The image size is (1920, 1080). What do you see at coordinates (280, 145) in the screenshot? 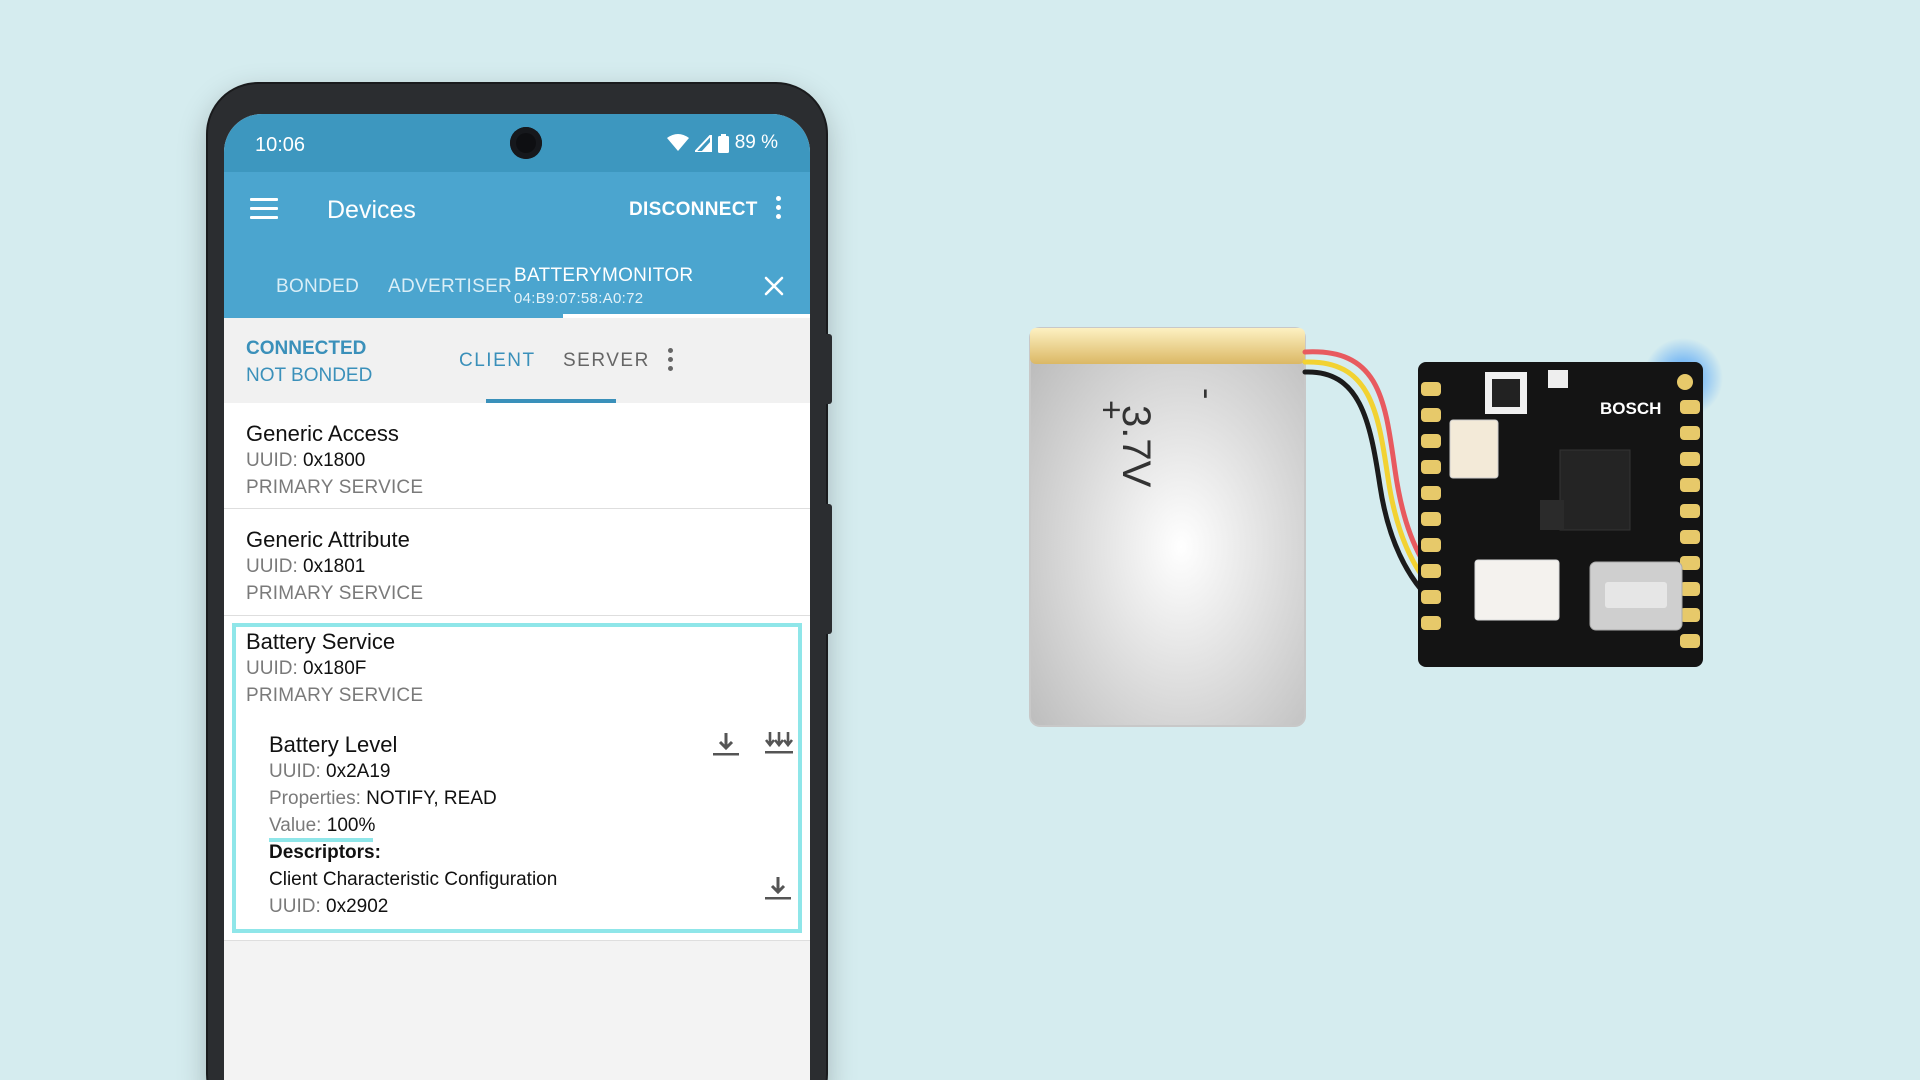
I see `status-time: 10:06` at bounding box center [280, 145].